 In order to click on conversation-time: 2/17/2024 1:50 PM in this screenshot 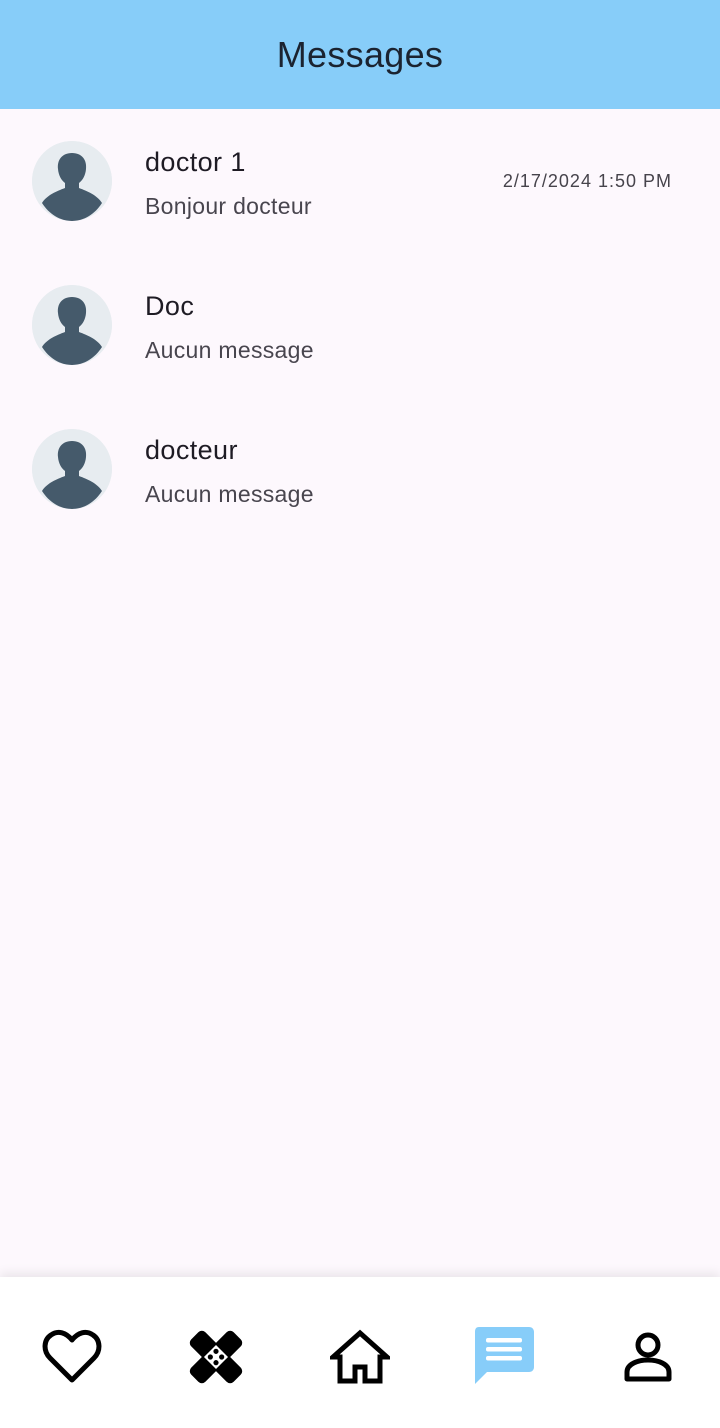, I will do `click(587, 181)`.